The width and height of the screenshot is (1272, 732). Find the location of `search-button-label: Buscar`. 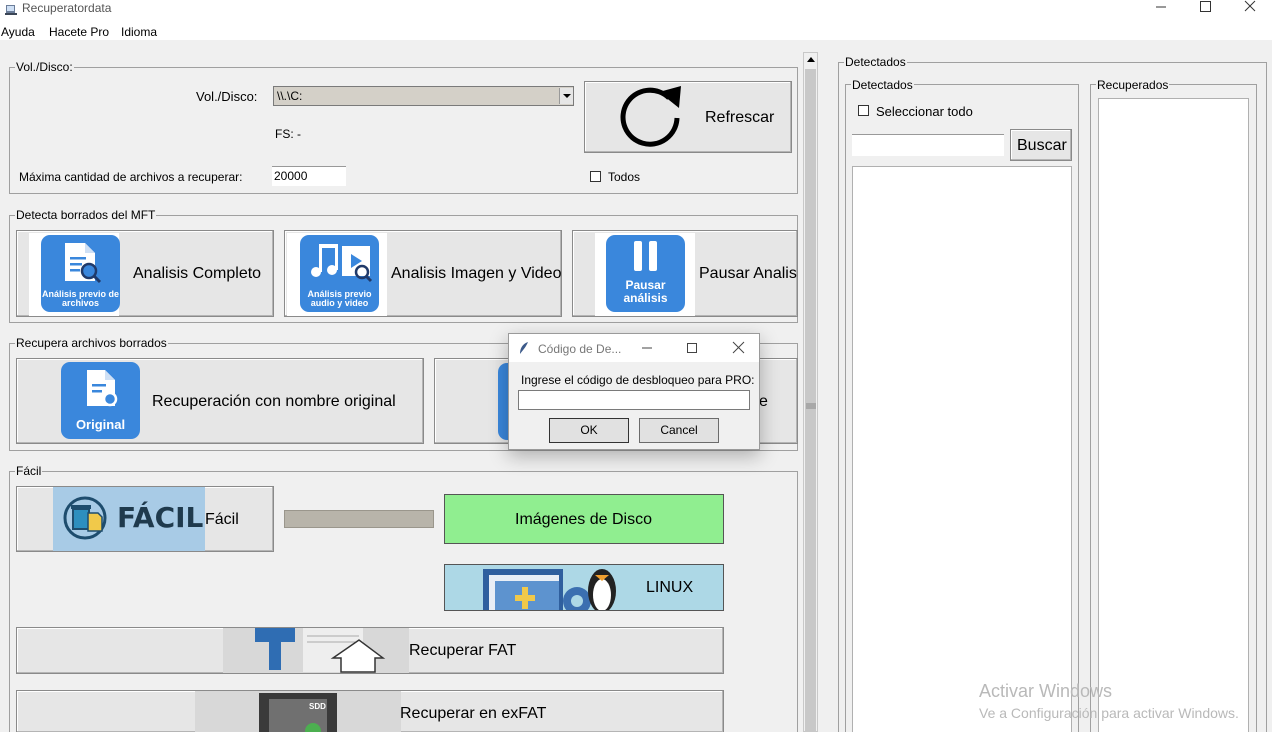

search-button-label: Buscar is located at coordinates (1042, 145).